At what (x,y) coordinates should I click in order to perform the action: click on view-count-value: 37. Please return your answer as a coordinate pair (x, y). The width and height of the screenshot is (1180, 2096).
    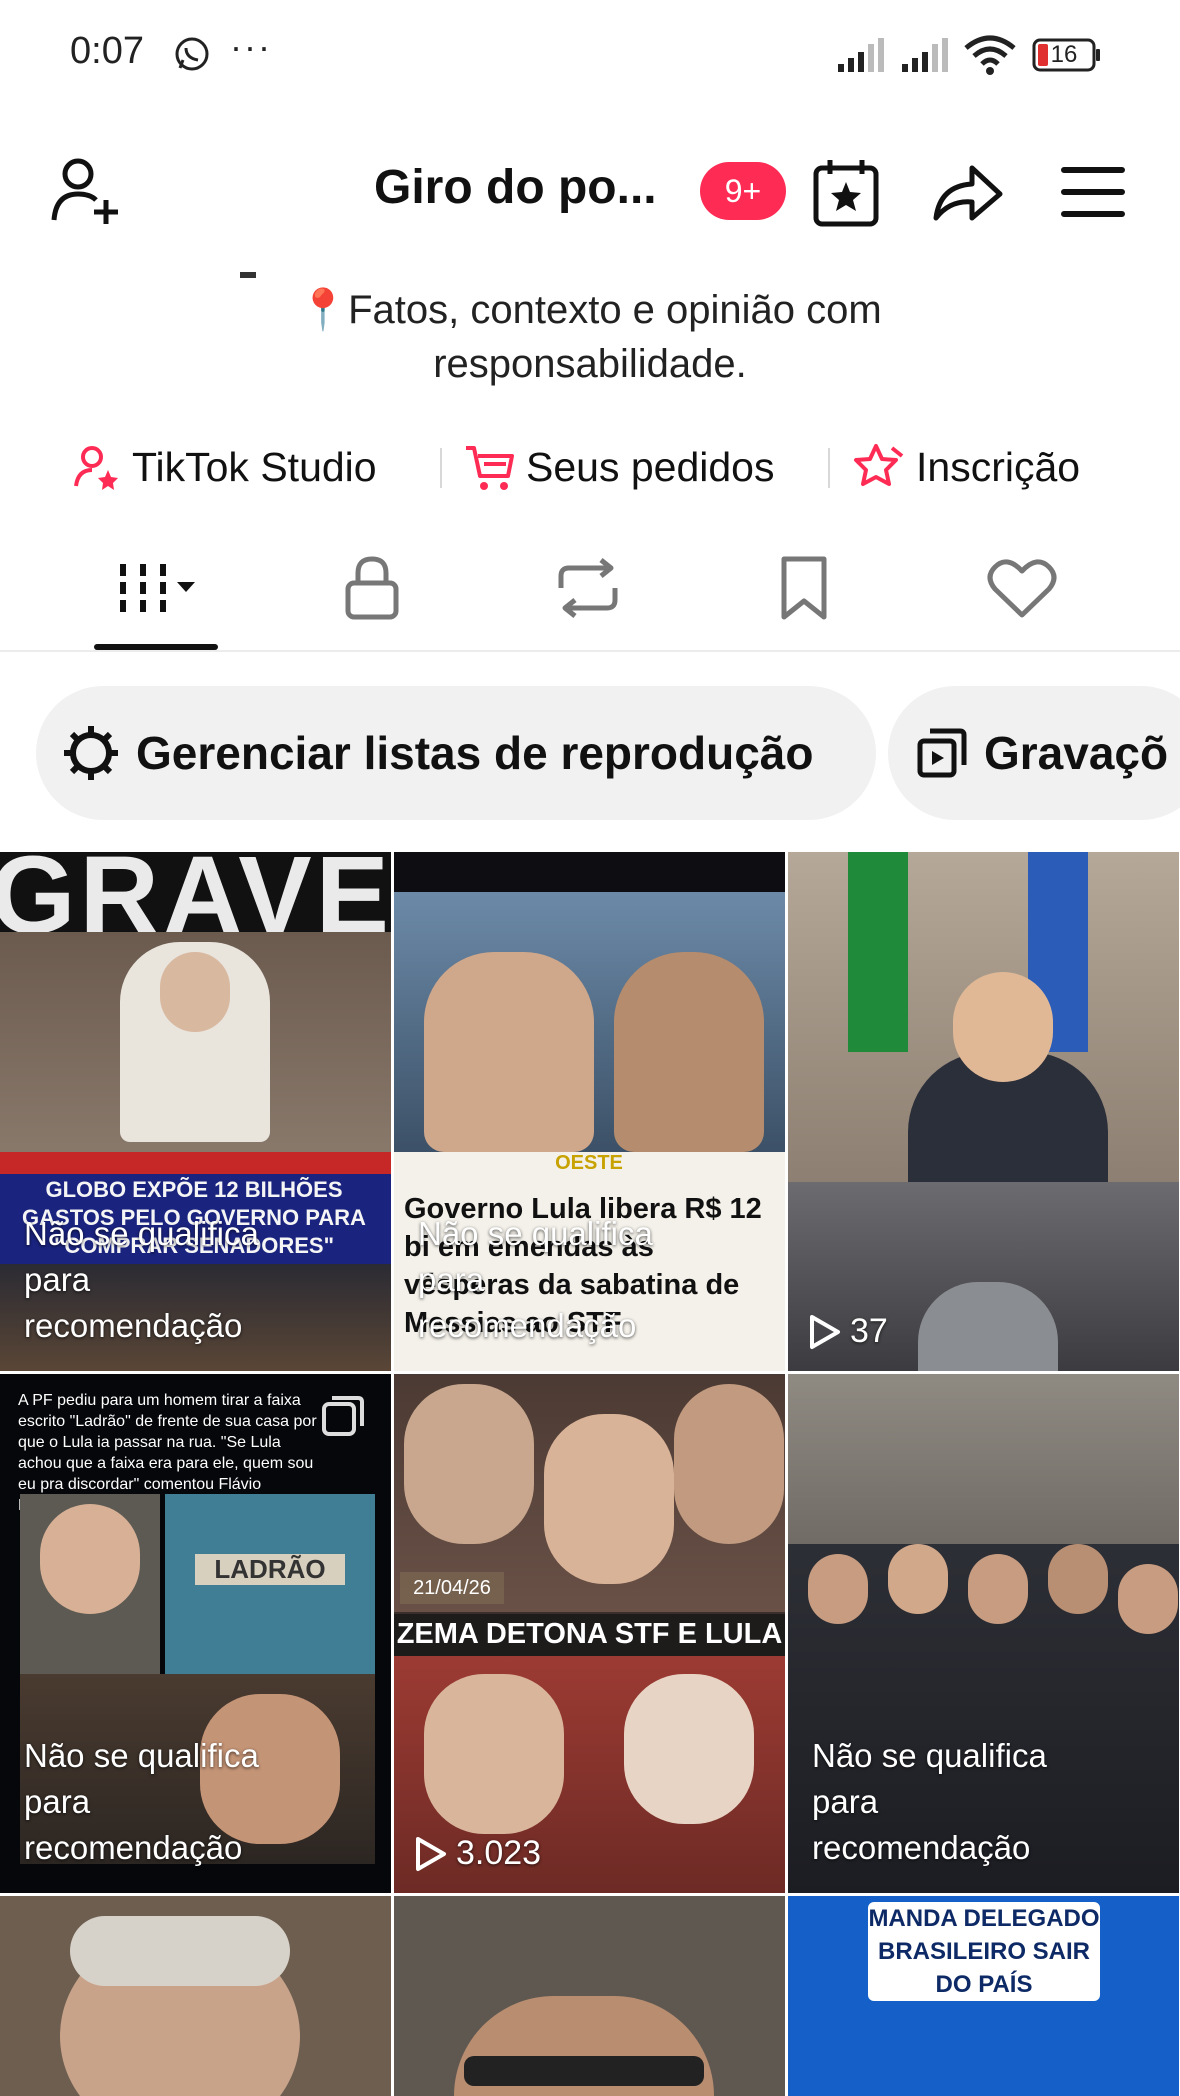
    Looking at the image, I should click on (869, 1331).